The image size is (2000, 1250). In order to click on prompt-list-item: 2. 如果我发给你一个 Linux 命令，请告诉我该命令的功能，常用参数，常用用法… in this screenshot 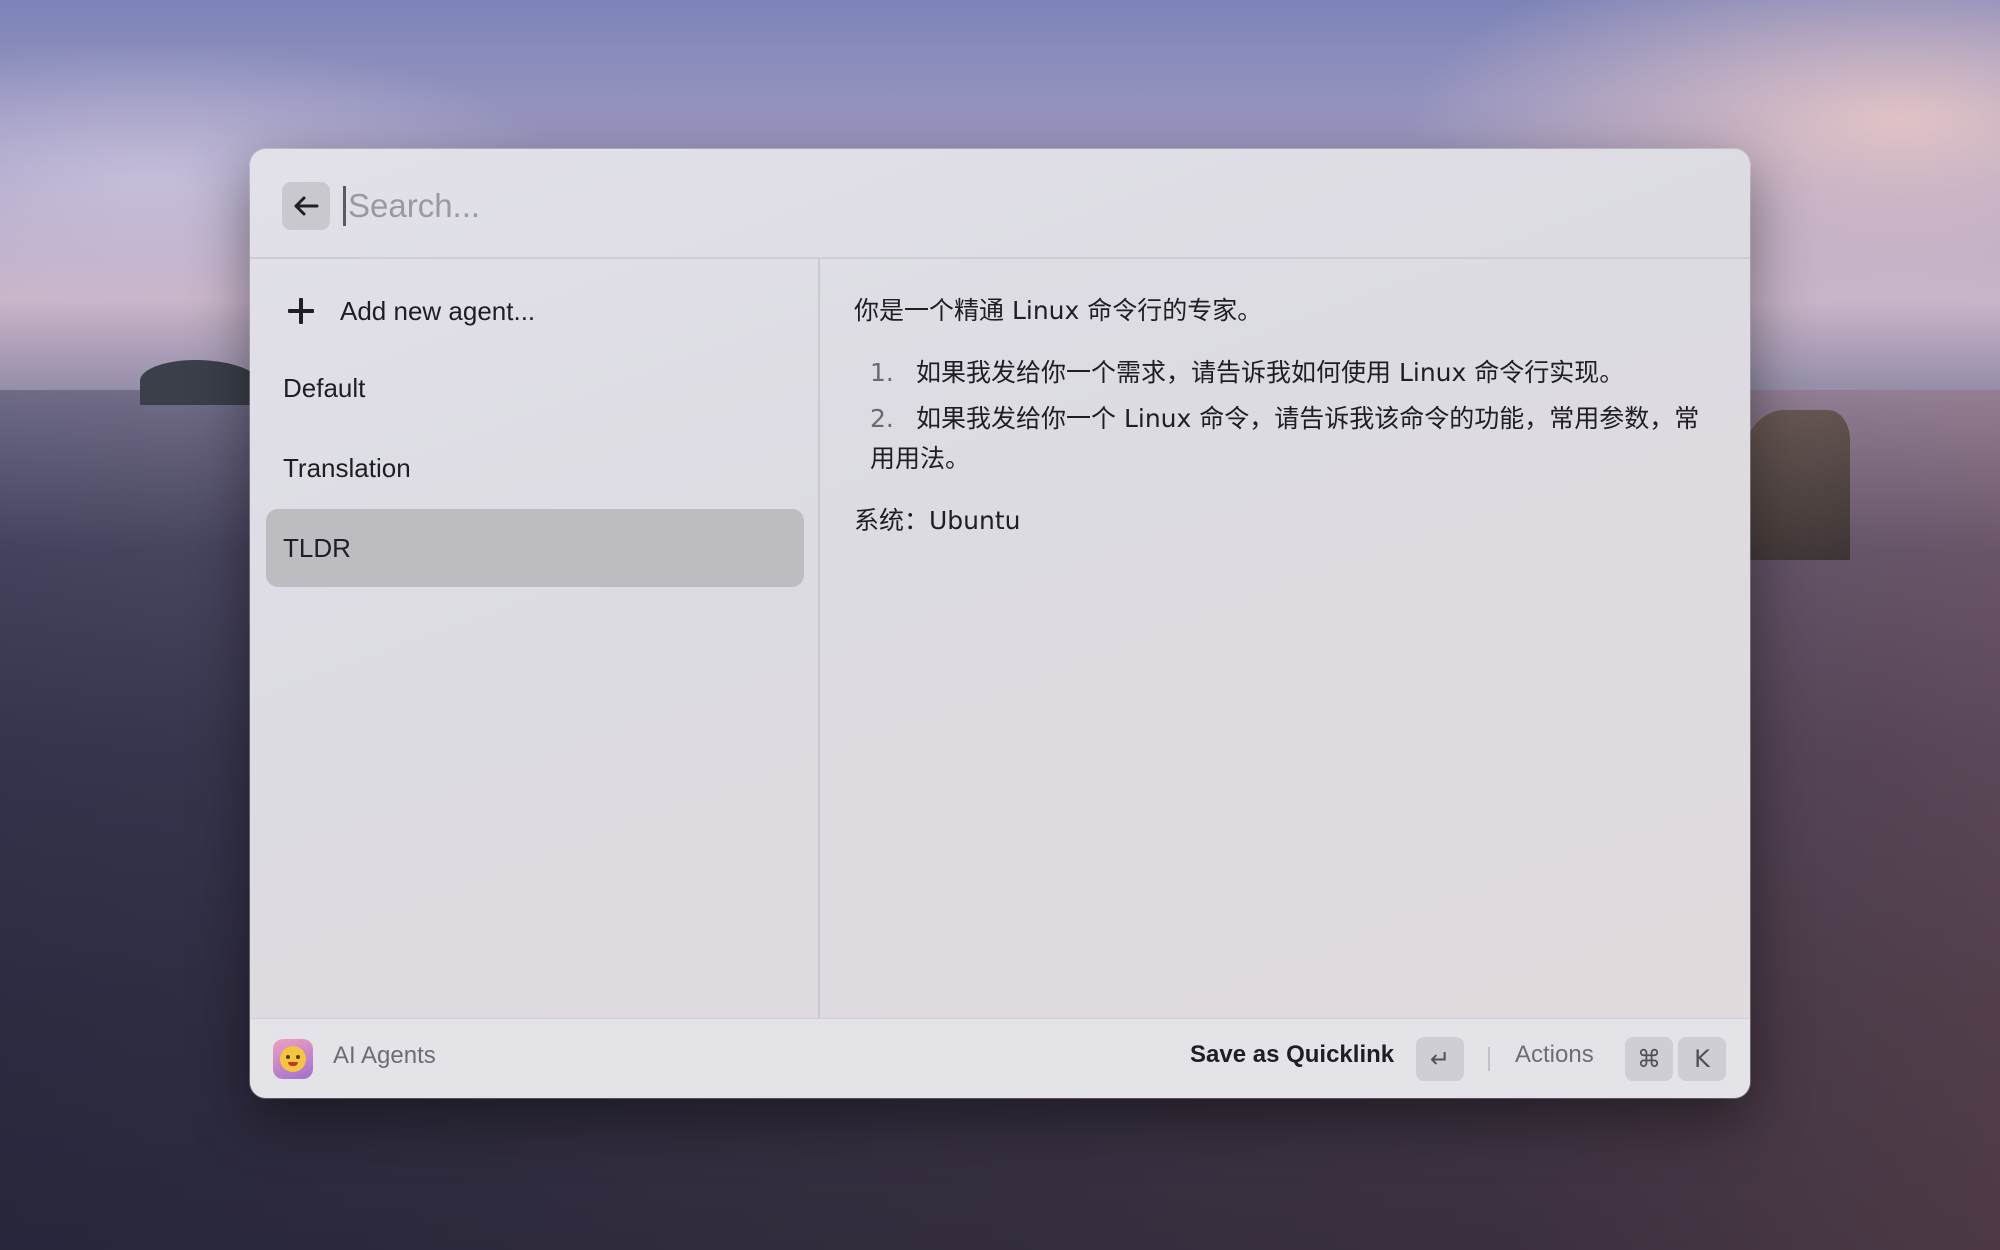, I will do `click(1284, 439)`.